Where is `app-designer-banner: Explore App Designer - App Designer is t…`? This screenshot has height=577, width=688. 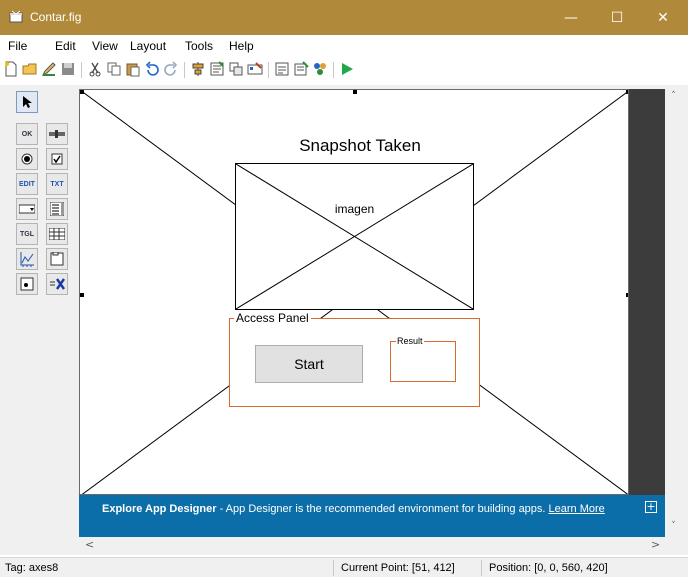 app-designer-banner: Explore App Designer - App Designer is t… is located at coordinates (372, 516).